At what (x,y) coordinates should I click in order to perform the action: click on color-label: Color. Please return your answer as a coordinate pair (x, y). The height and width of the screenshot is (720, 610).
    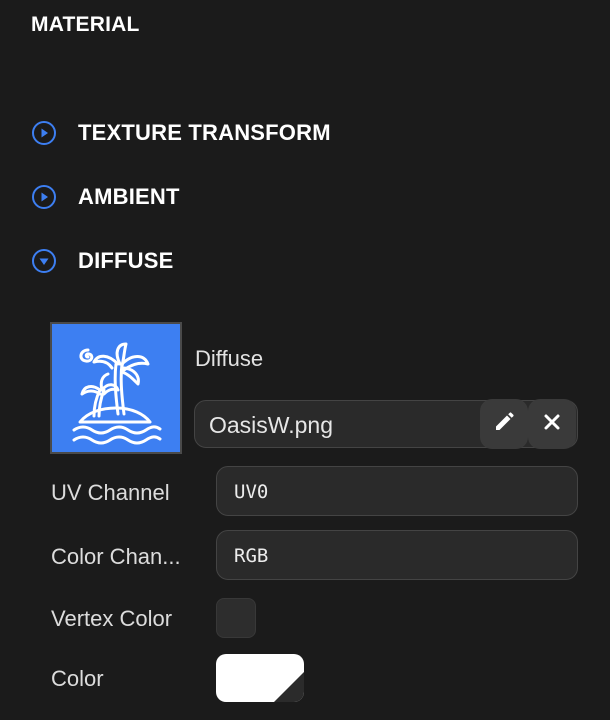
    Looking at the image, I should click on (77, 678).